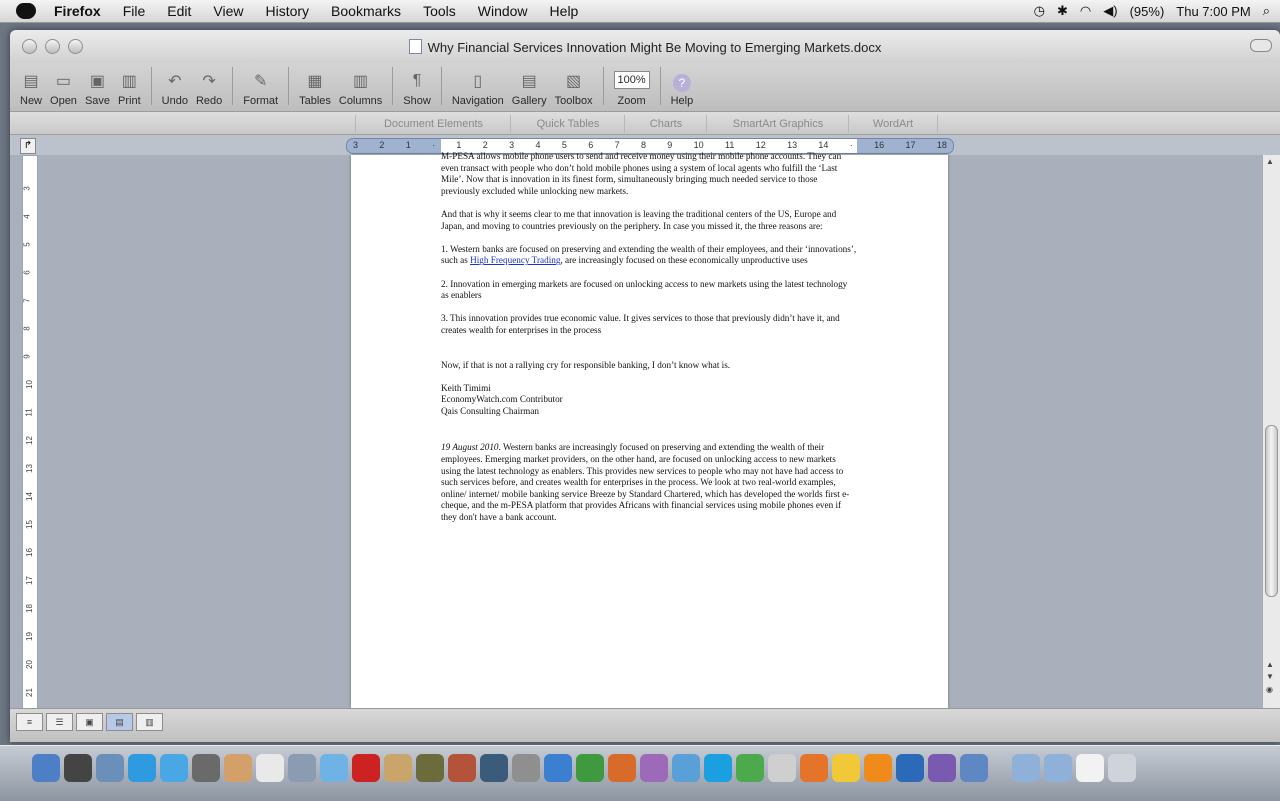 The image size is (1280, 801). What do you see at coordinates (315, 90) in the screenshot?
I see `tables-button: ▦ Tables` at bounding box center [315, 90].